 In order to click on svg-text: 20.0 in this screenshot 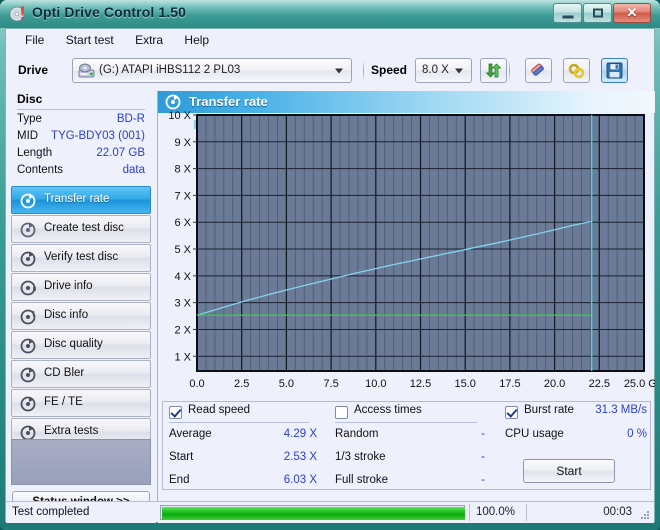, I will do `click(554, 384)`.